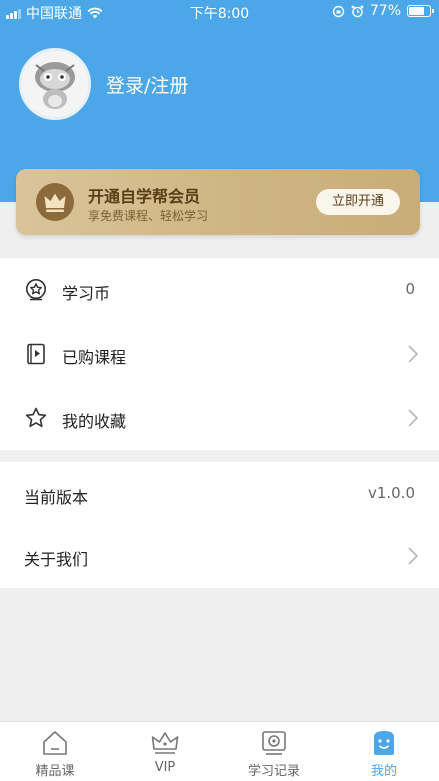  I want to click on tab-vip: VIP, so click(165, 751).